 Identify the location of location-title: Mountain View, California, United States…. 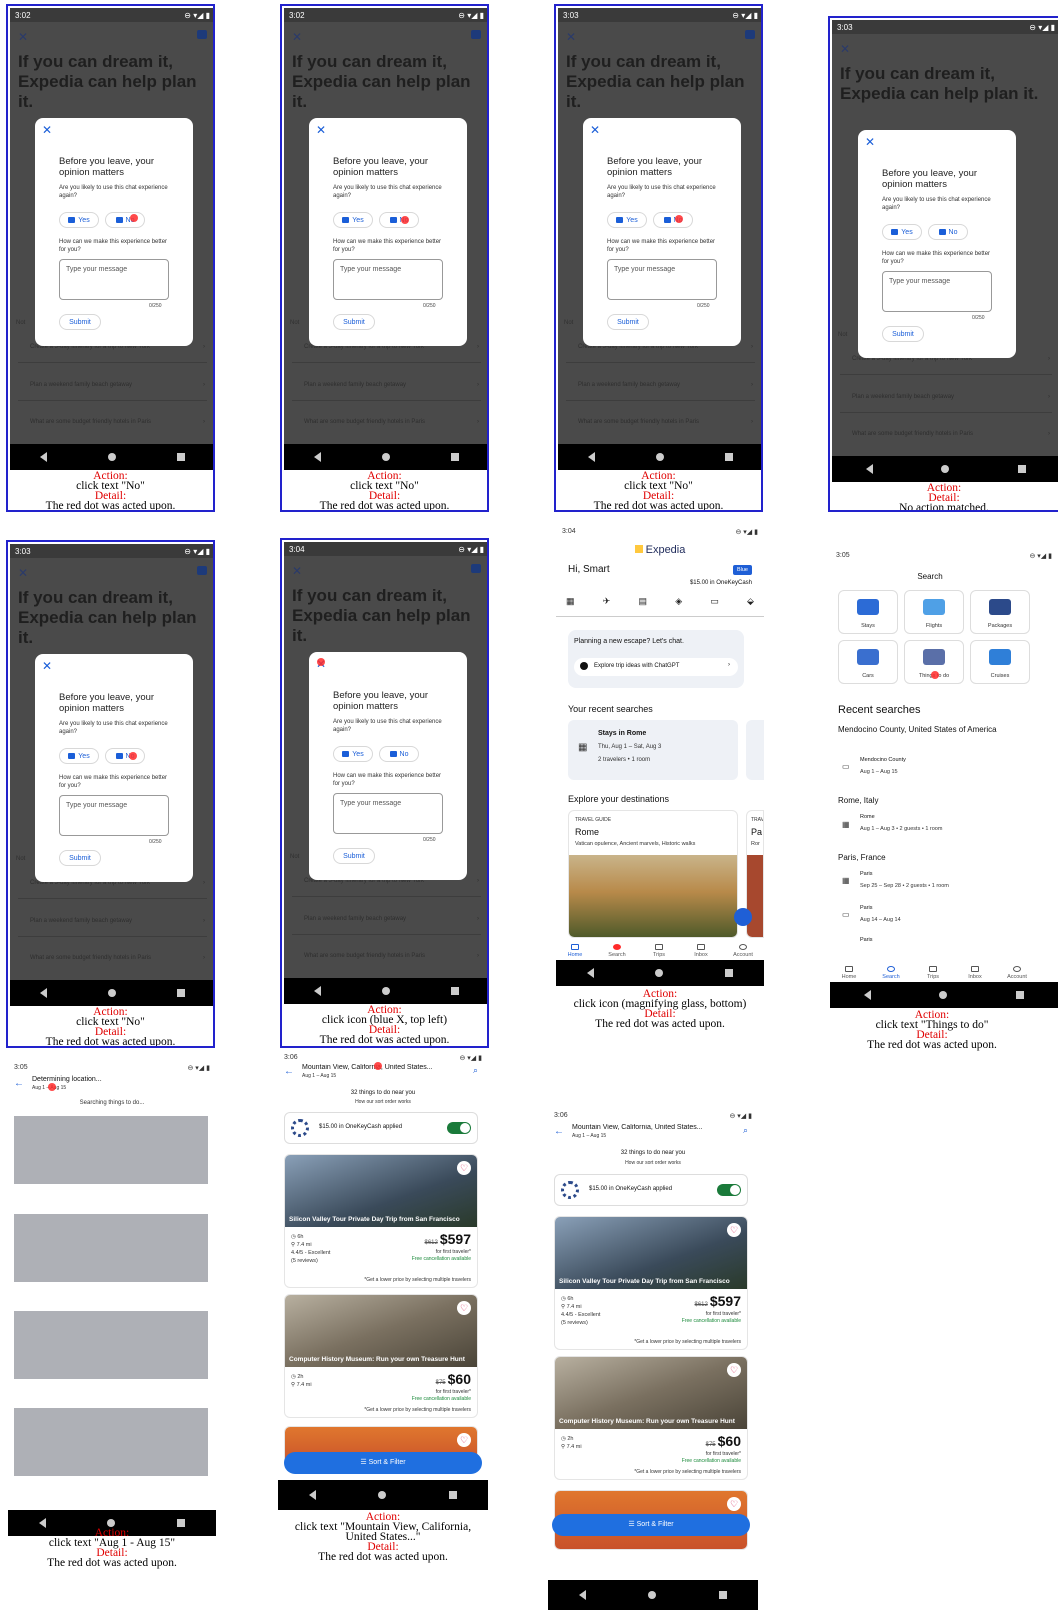
(650, 1127).